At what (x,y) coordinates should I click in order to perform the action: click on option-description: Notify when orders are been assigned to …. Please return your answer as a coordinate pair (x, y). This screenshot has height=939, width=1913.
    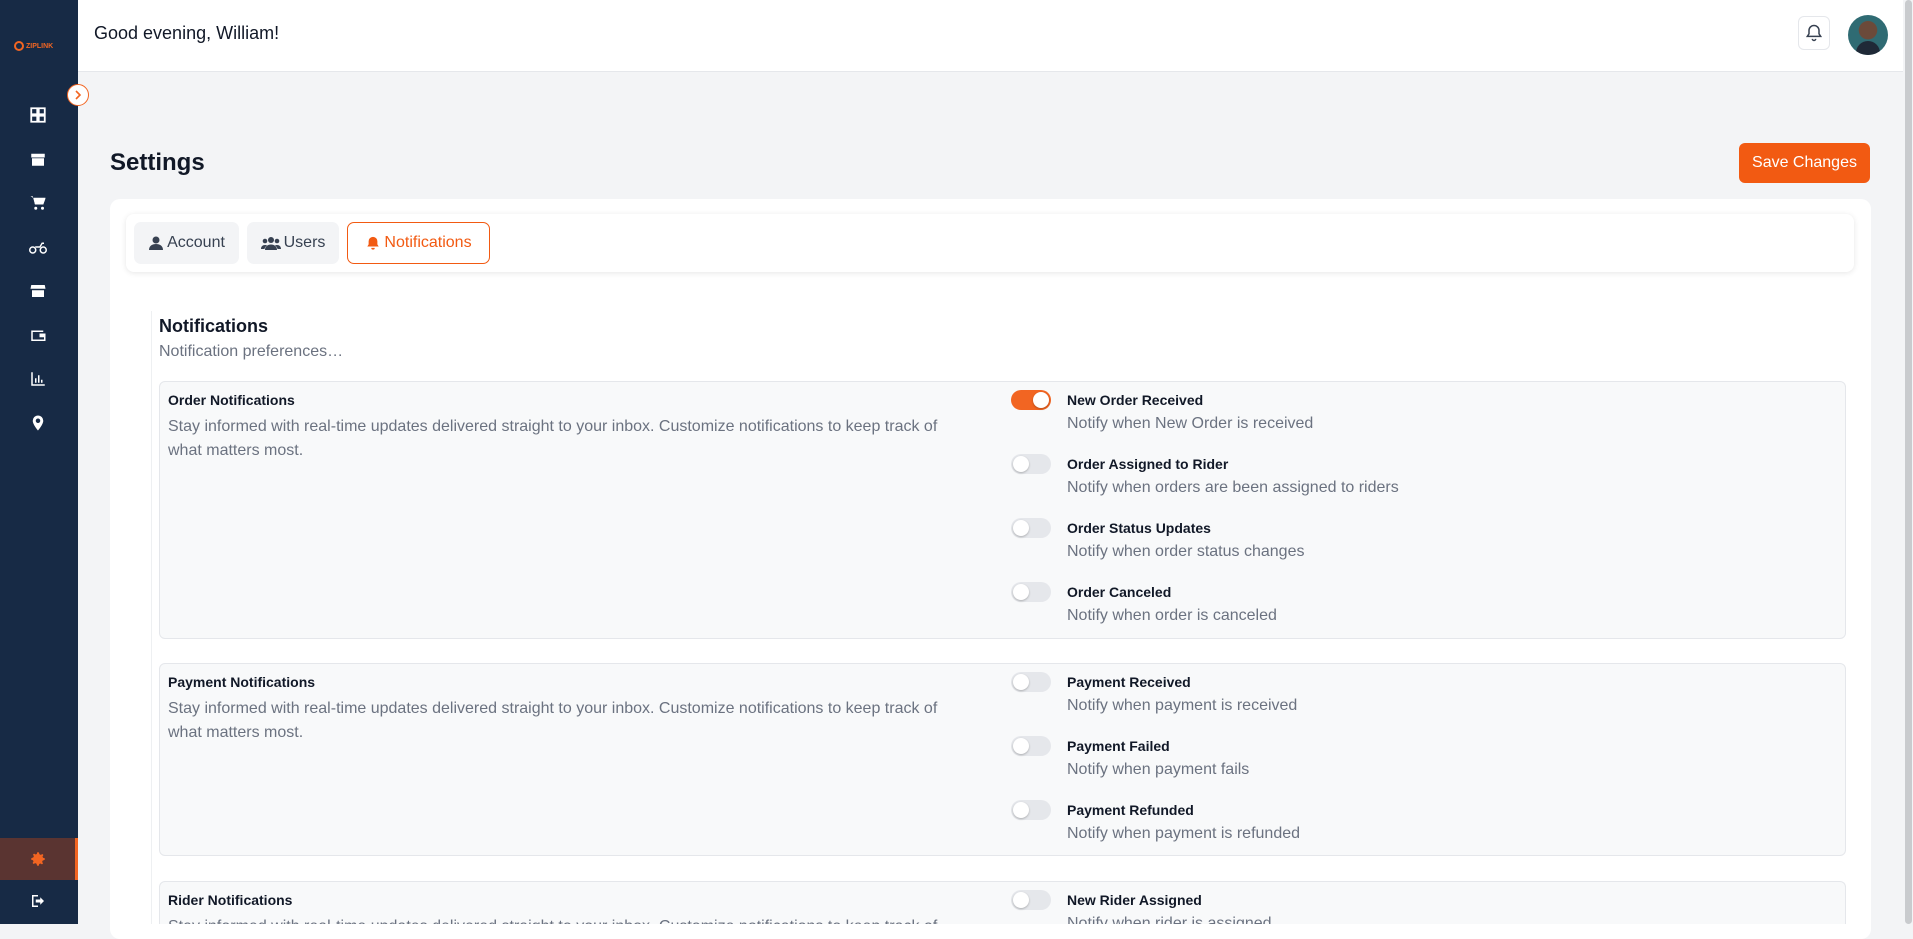
    Looking at the image, I should click on (1233, 487).